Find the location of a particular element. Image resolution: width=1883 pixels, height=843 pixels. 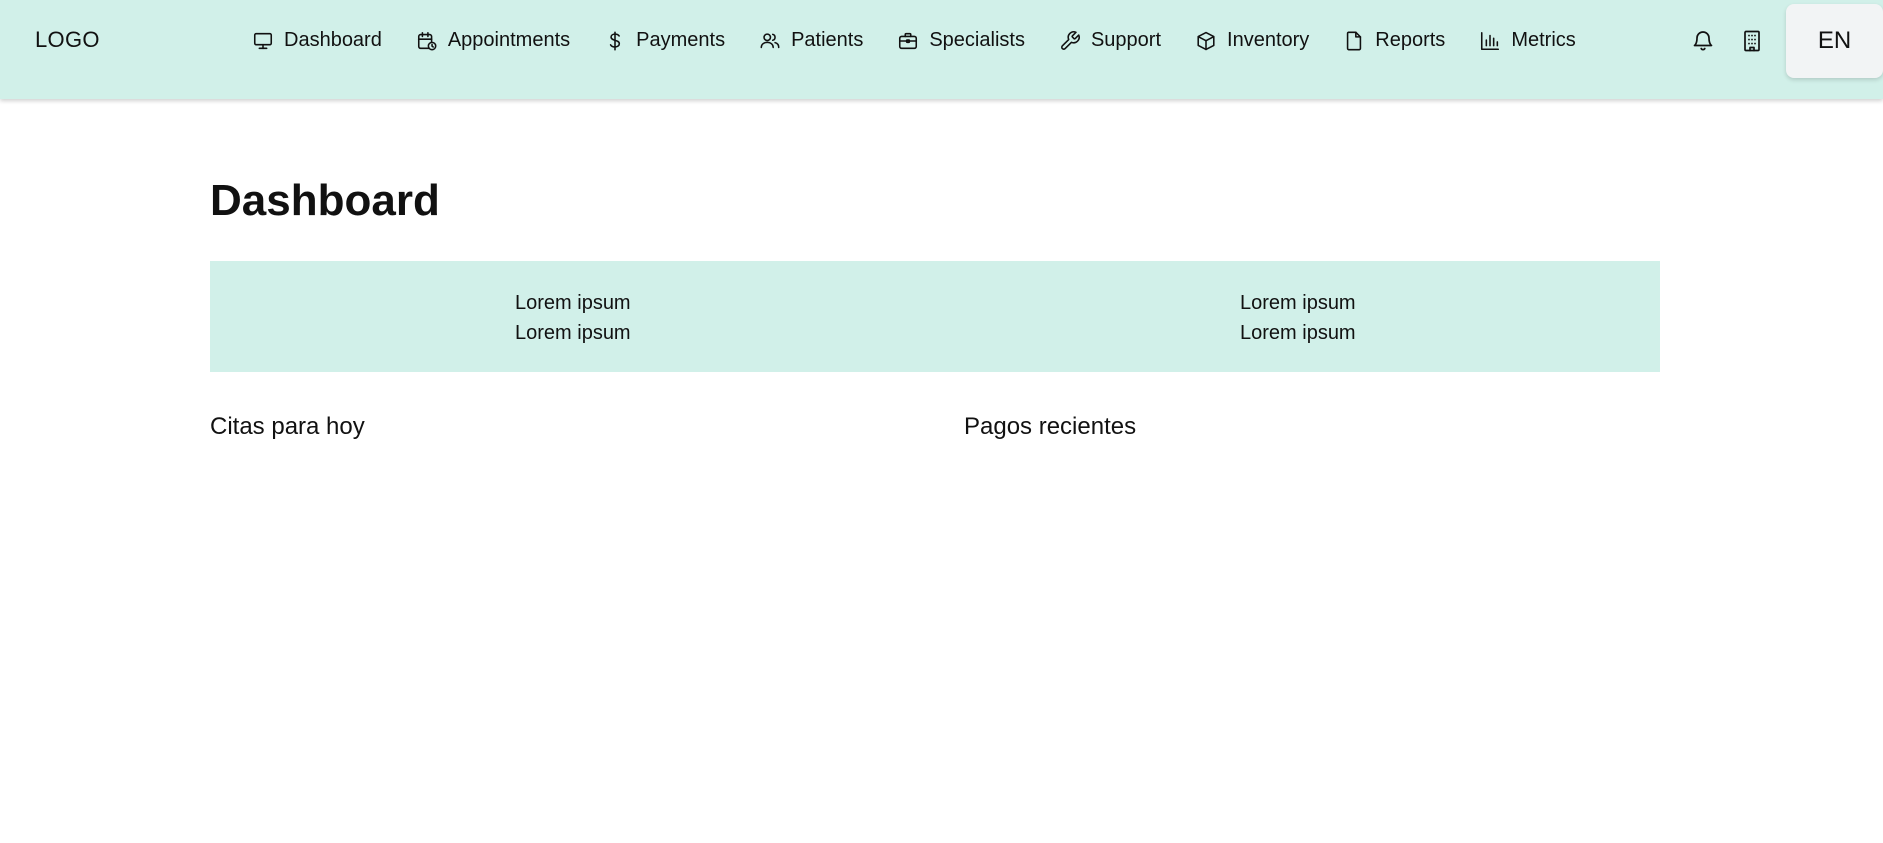

bell-icon is located at coordinates (1703, 40).